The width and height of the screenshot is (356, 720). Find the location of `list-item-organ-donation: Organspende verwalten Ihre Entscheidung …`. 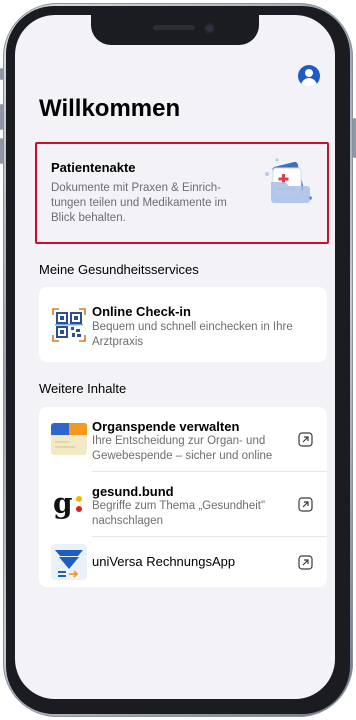

list-item-organ-donation: Organspende verwalten Ihre Entscheidung … is located at coordinates (183, 439).